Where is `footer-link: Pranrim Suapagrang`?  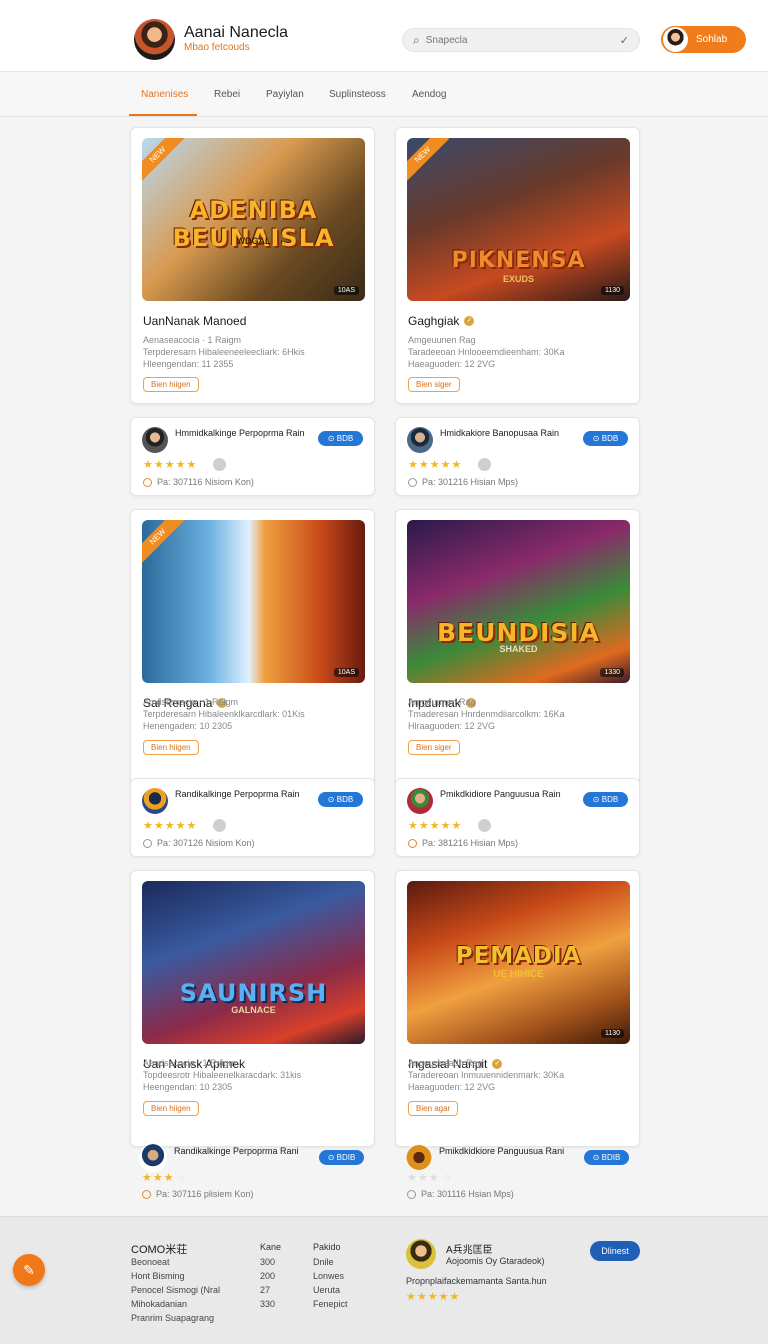 footer-link: Pranrim Suapagrang is located at coordinates (172, 1318).